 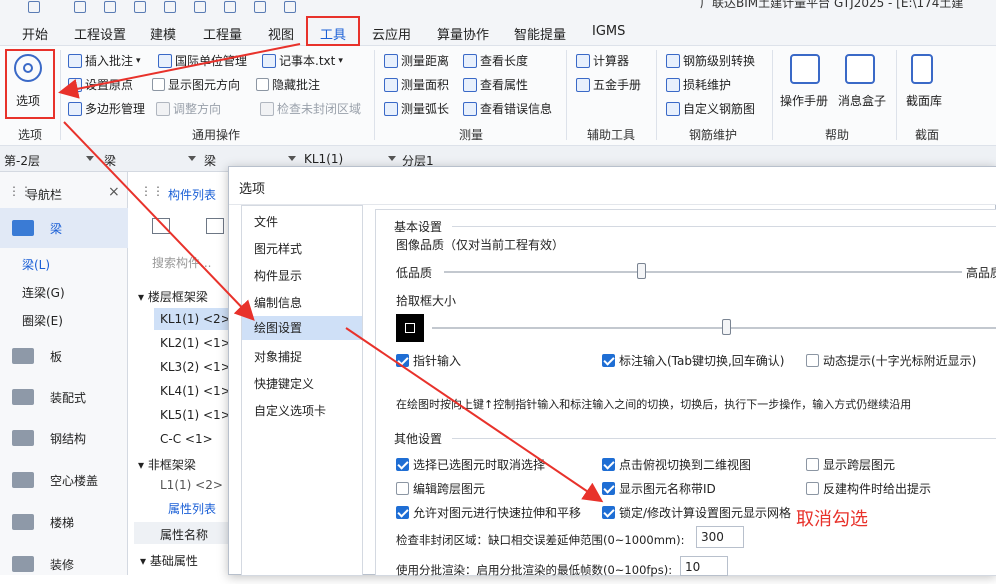 What do you see at coordinates (179, 71) in the screenshot?
I see `arrow-to-options` at bounding box center [179, 71].